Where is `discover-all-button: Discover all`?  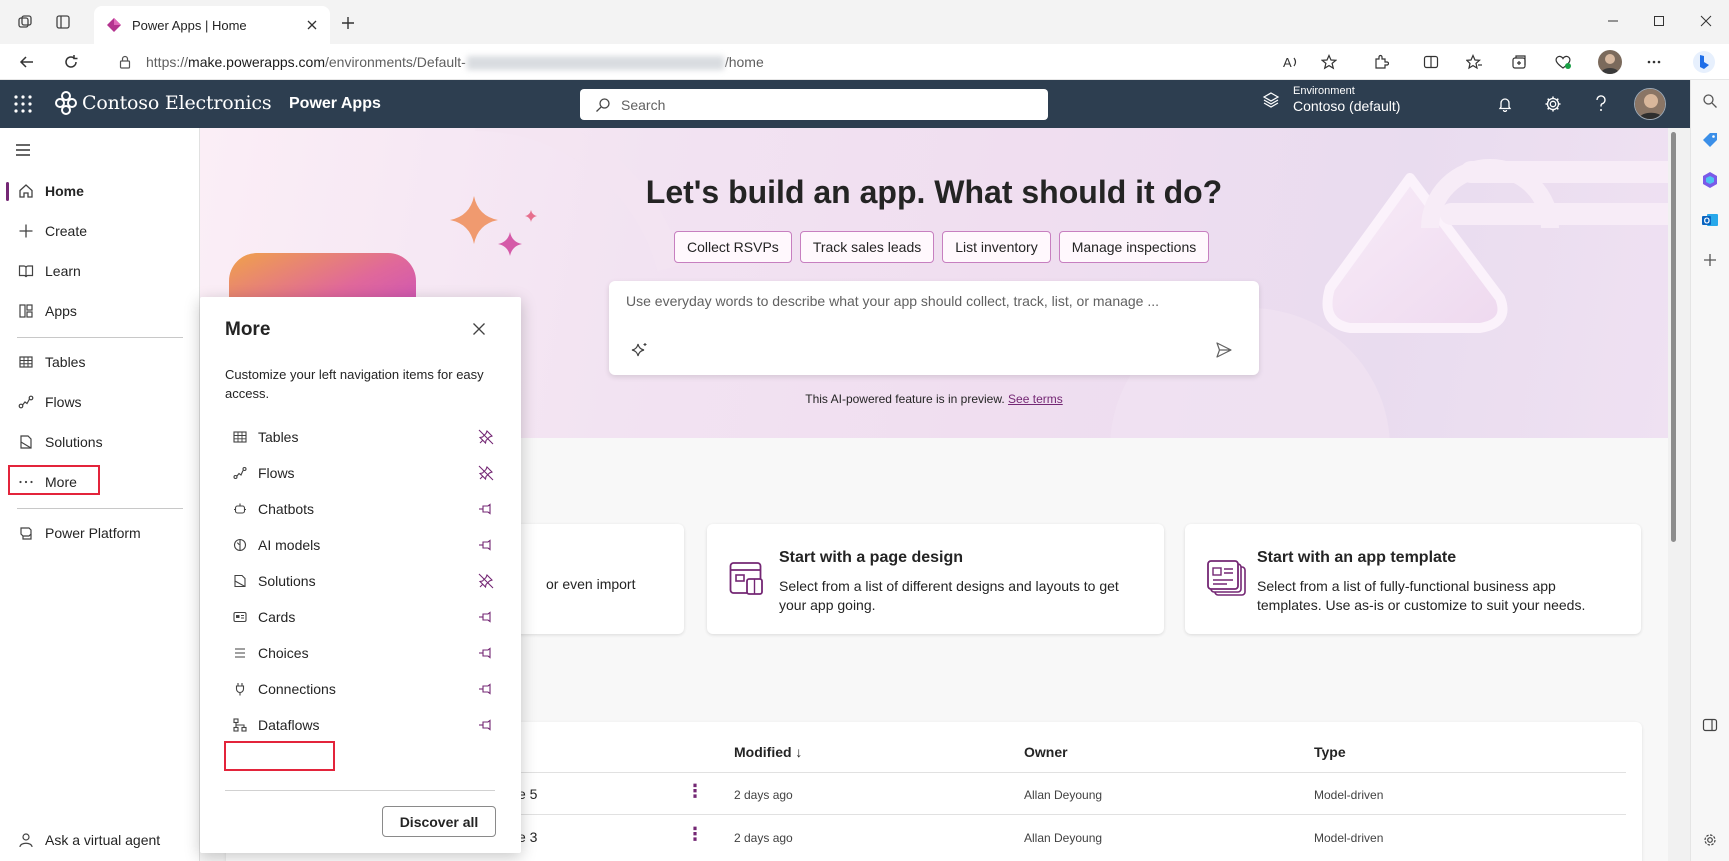
discover-all-button: Discover all is located at coordinates (439, 821).